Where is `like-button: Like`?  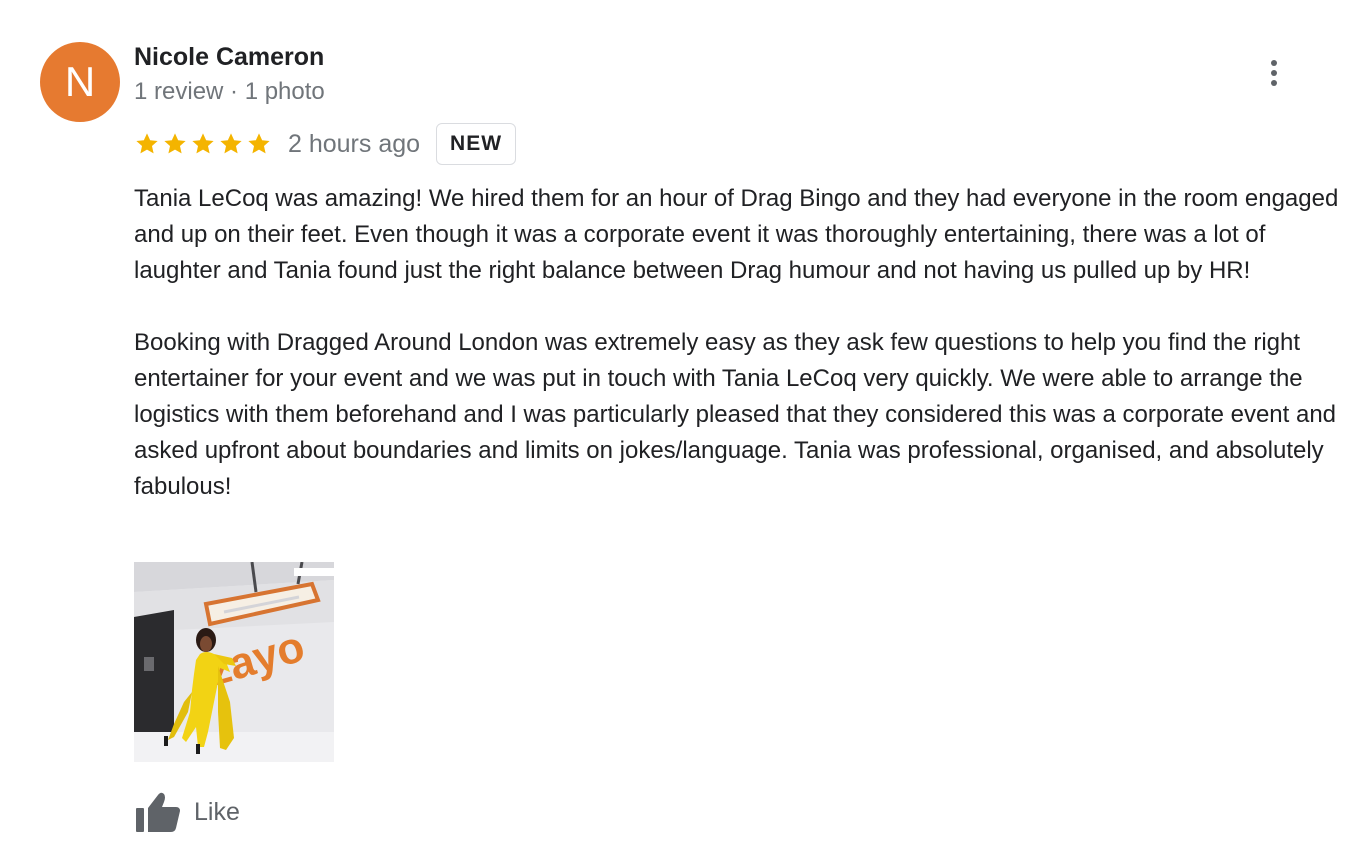
like-button: Like is located at coordinates (187, 812).